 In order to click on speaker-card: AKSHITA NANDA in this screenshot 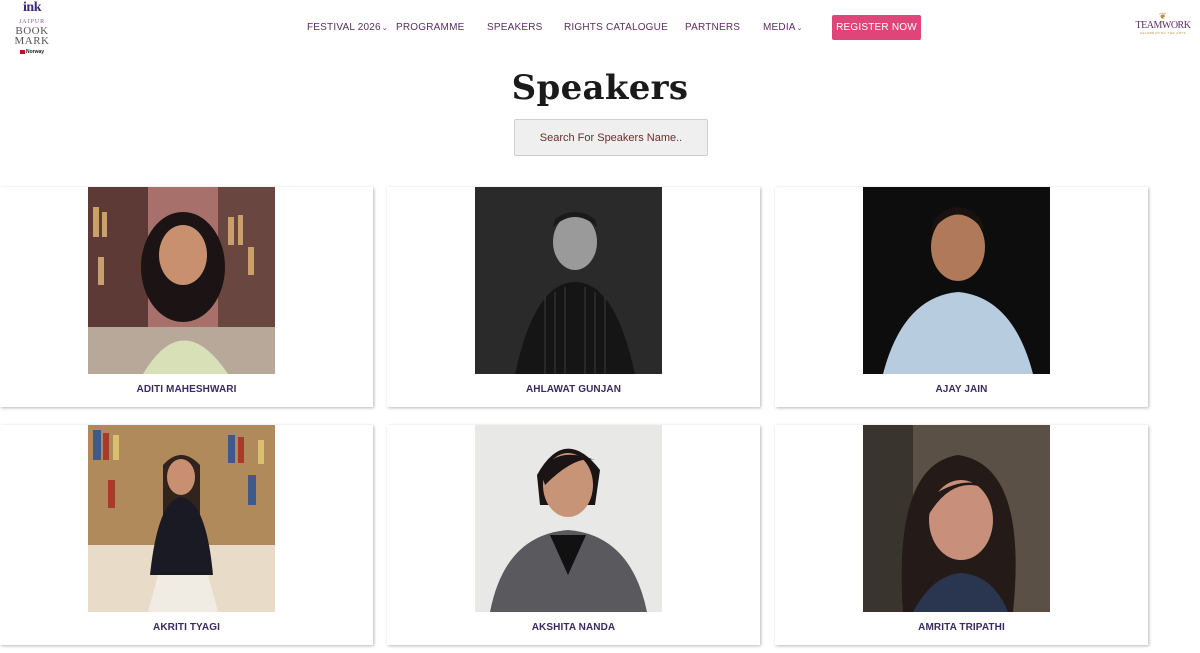, I will do `click(573, 535)`.